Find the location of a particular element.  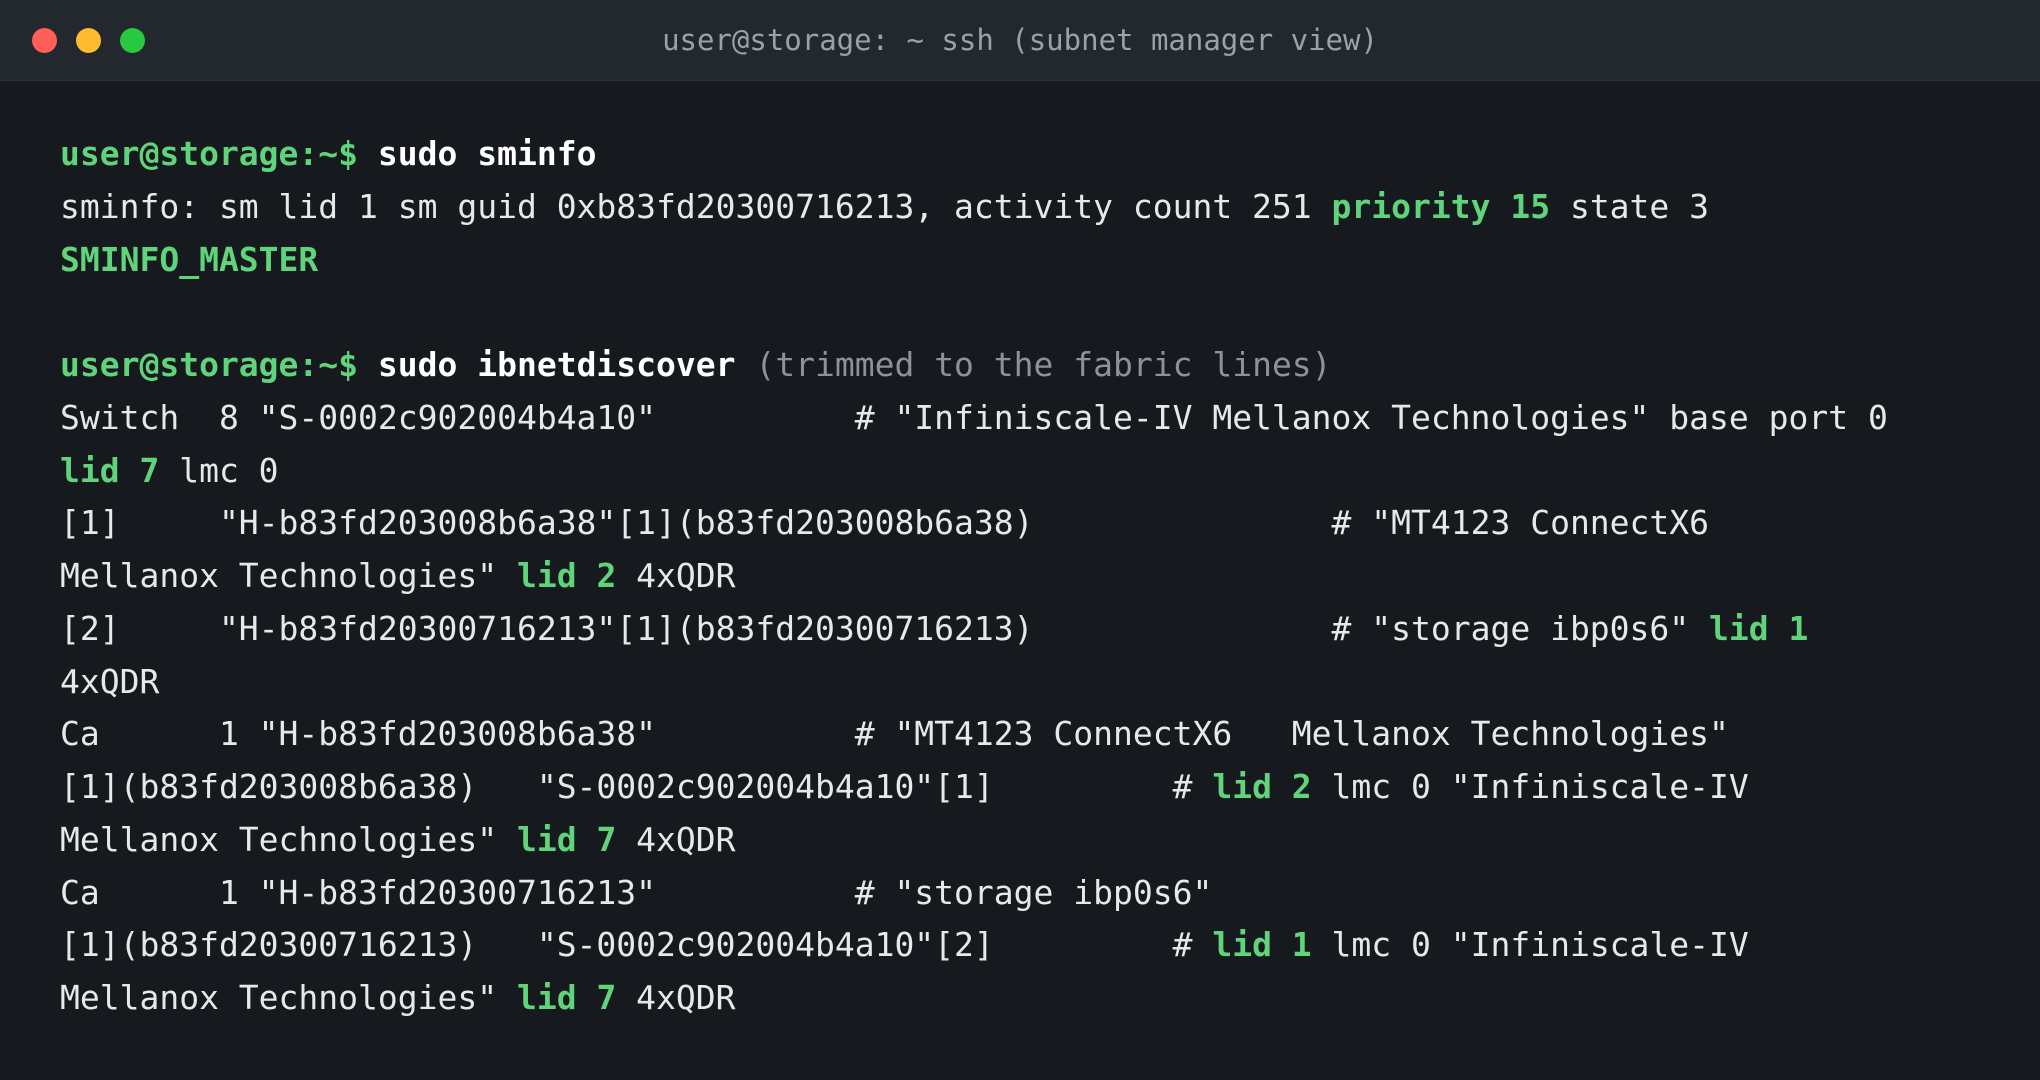

terminal-line: lid 7 lmc 0 is located at coordinates (1040, 471).